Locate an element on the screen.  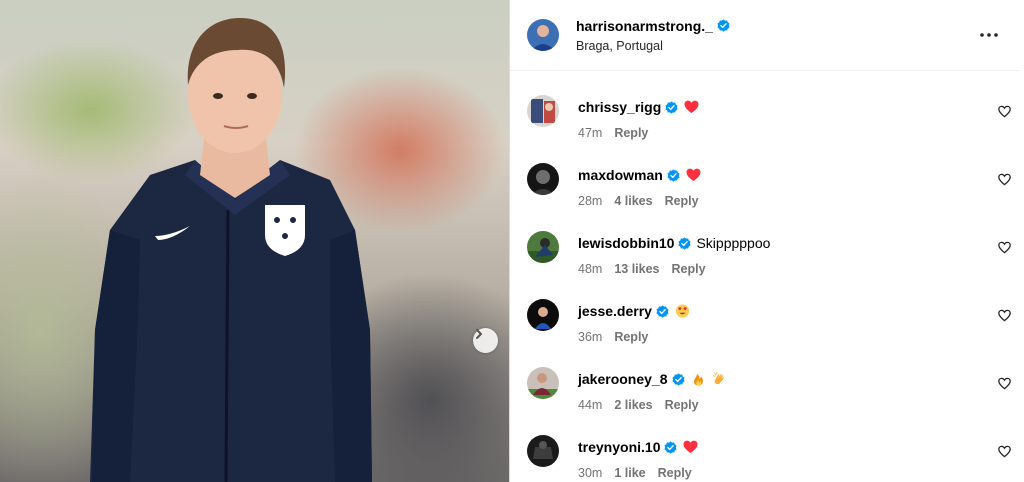
clapping-hands-emoji-icon is located at coordinates (718, 378).